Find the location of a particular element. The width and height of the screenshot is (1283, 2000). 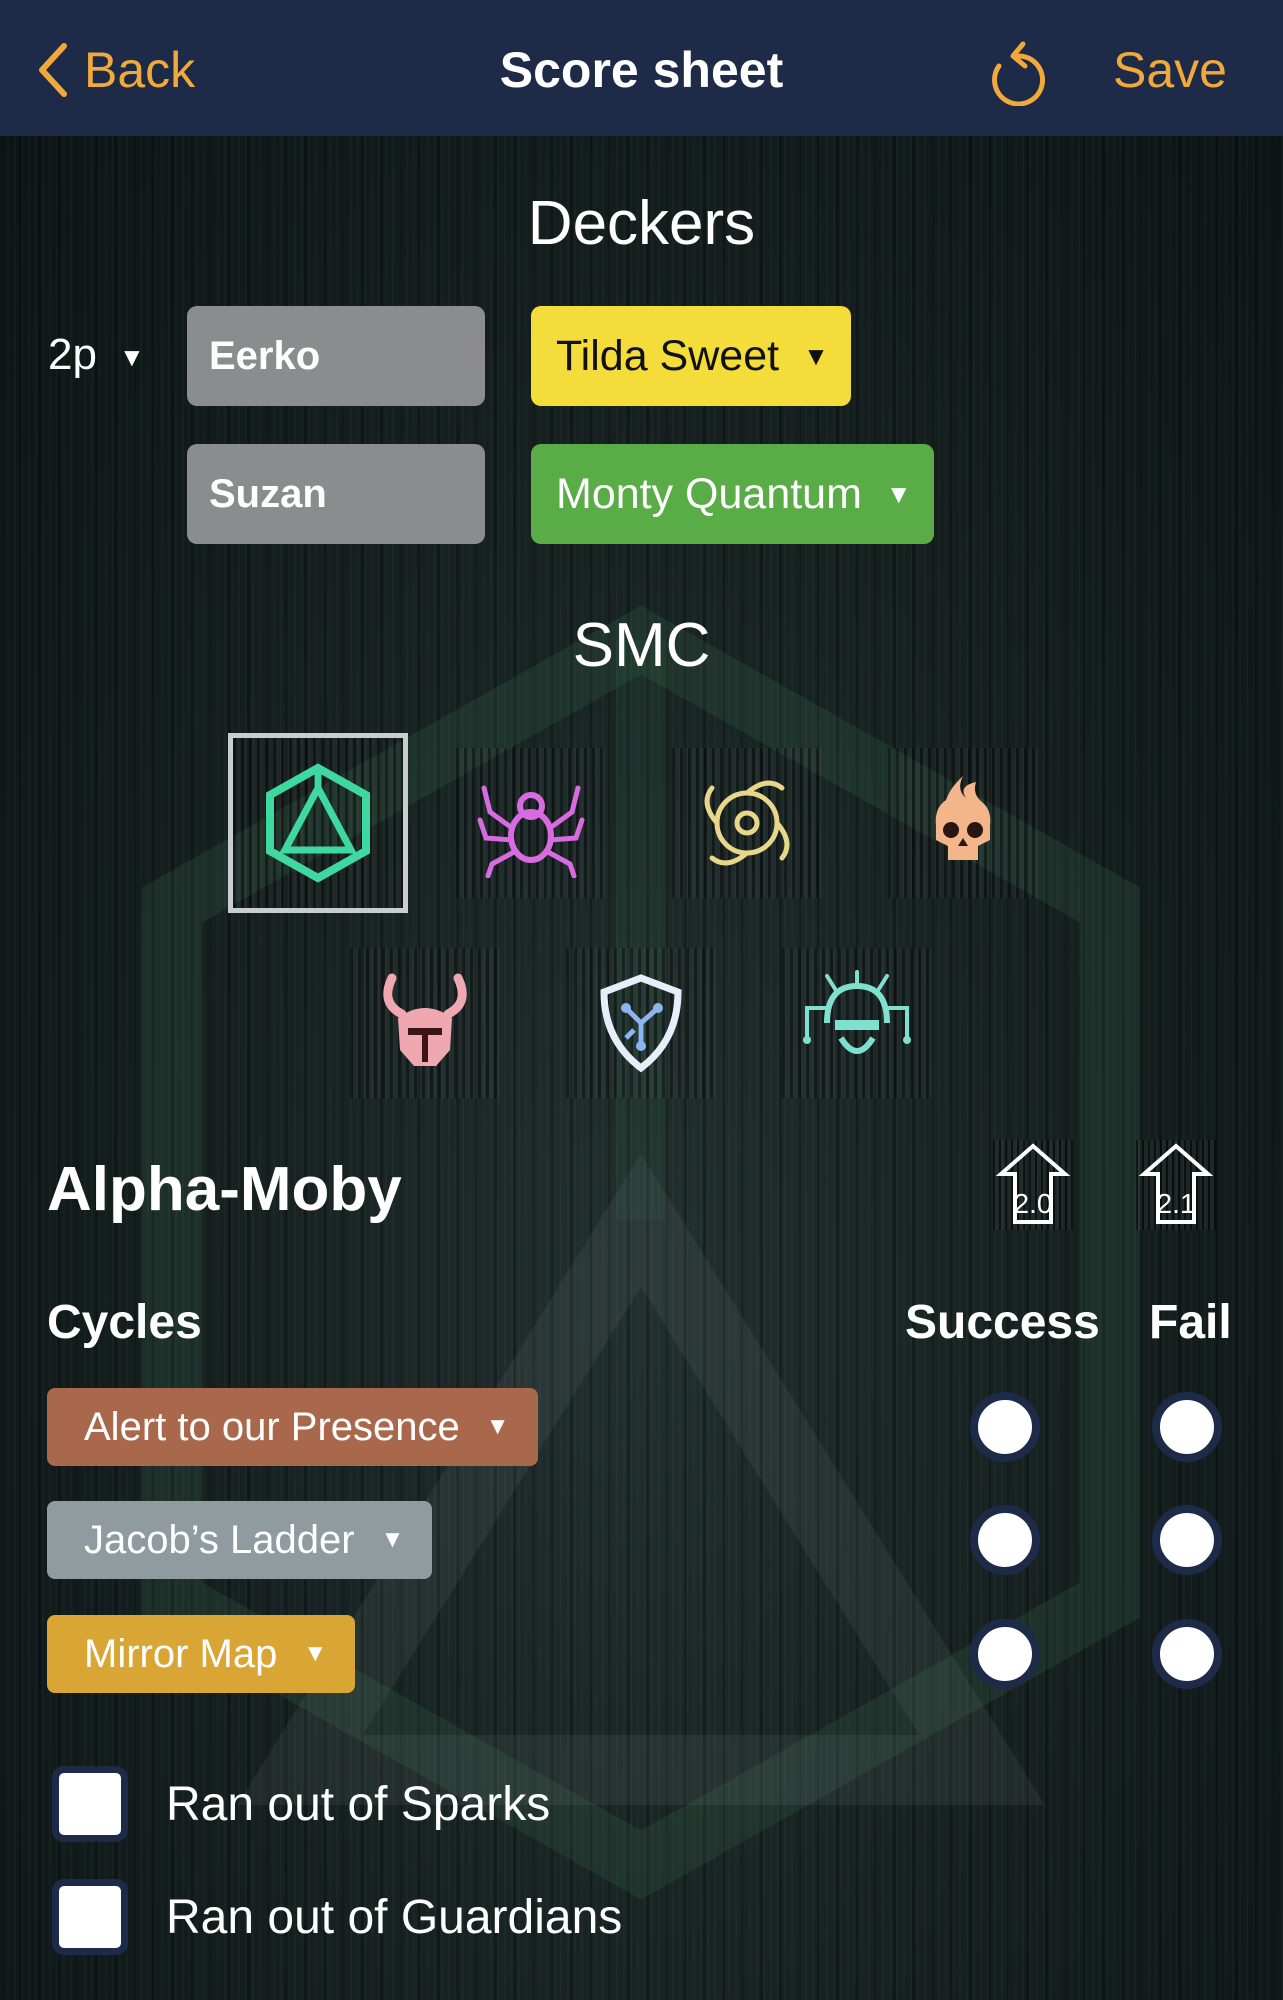

version-2-1-button: 2.1 is located at coordinates (1176, 1185).